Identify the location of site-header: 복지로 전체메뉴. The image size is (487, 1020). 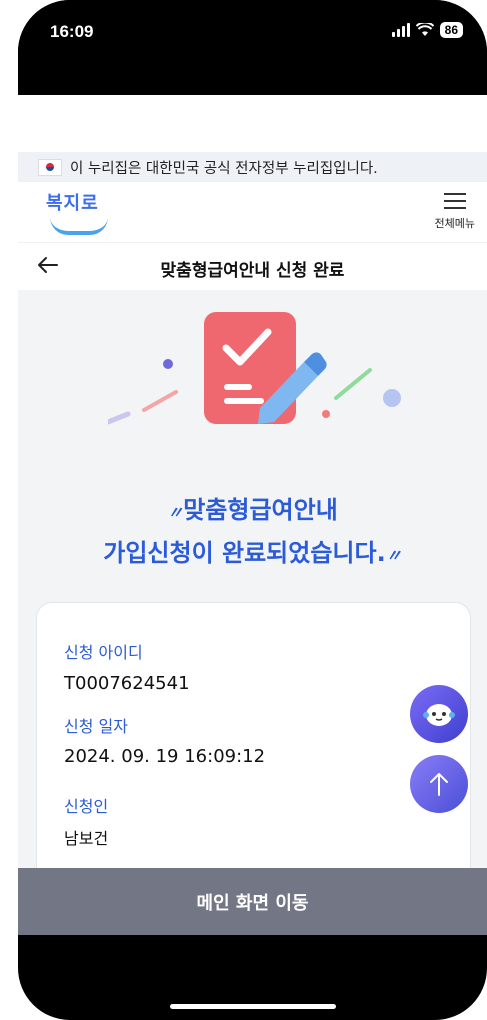
(252, 212).